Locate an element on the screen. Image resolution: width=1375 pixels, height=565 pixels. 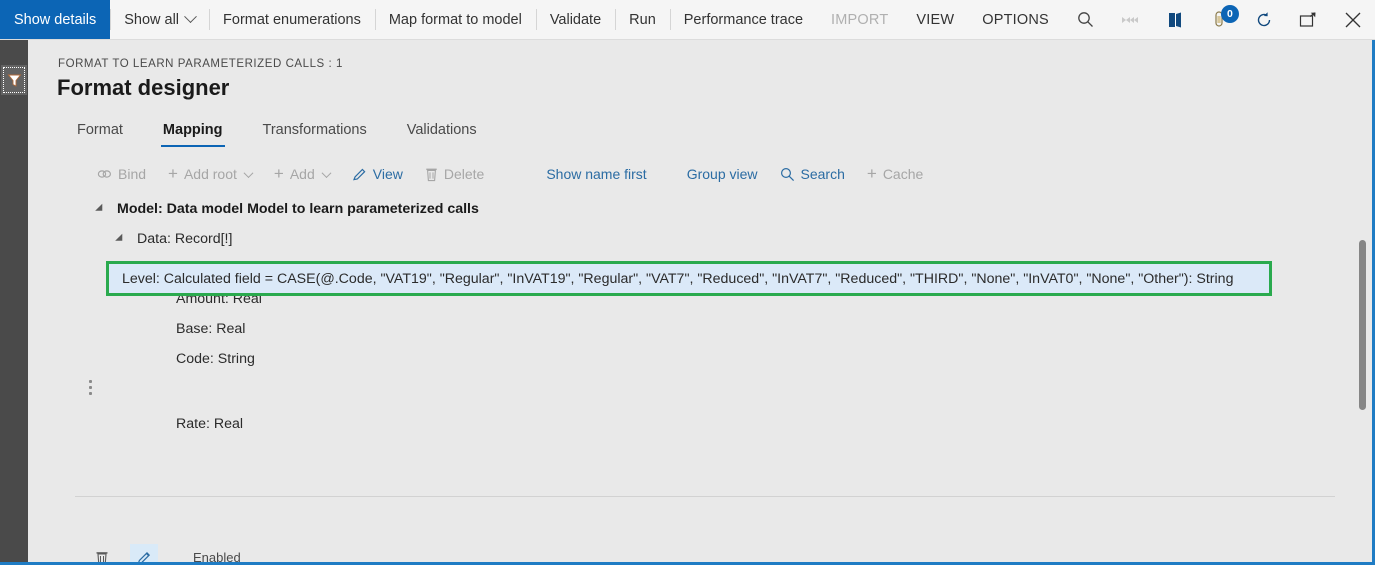
company-book-icon is located at coordinates (1174, 19).